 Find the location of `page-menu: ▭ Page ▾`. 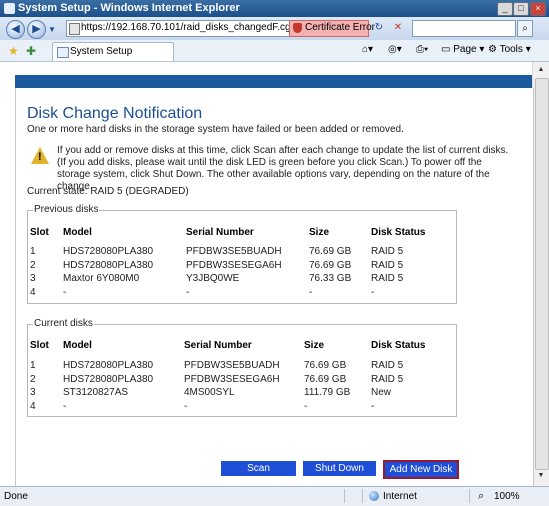

page-menu: ▭ Page ▾ is located at coordinates (462, 49).